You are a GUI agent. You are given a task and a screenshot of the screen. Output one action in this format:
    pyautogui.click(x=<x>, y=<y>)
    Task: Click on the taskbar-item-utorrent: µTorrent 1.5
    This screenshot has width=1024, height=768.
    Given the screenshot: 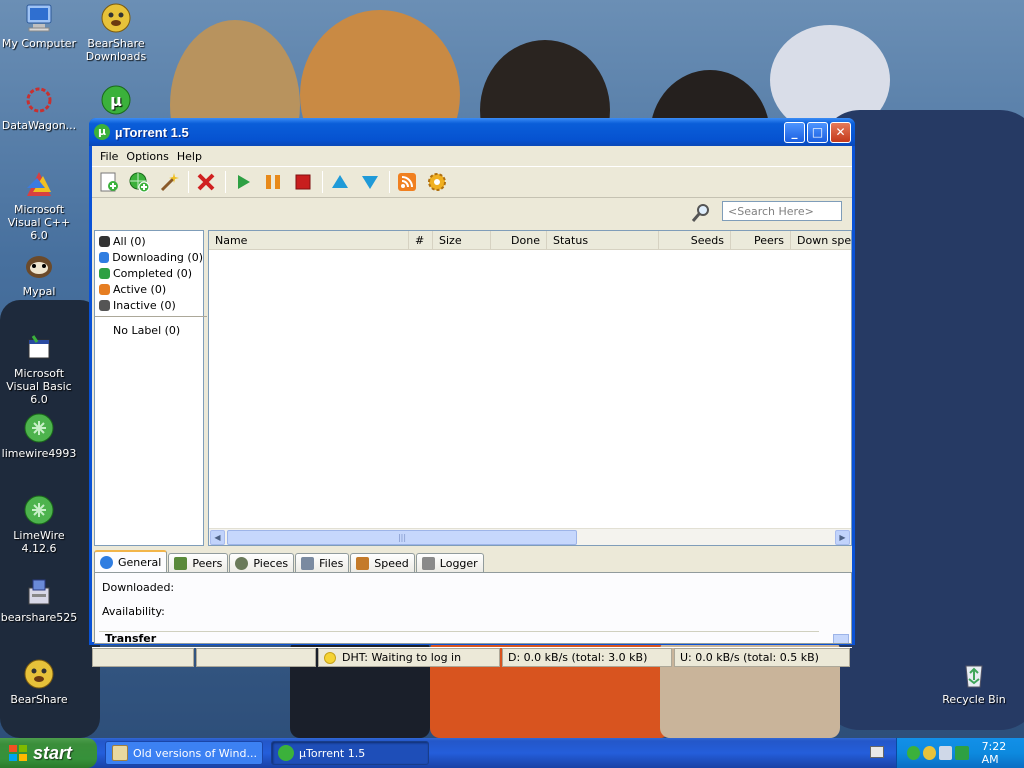 What is the action you would take?
    pyautogui.click(x=350, y=753)
    